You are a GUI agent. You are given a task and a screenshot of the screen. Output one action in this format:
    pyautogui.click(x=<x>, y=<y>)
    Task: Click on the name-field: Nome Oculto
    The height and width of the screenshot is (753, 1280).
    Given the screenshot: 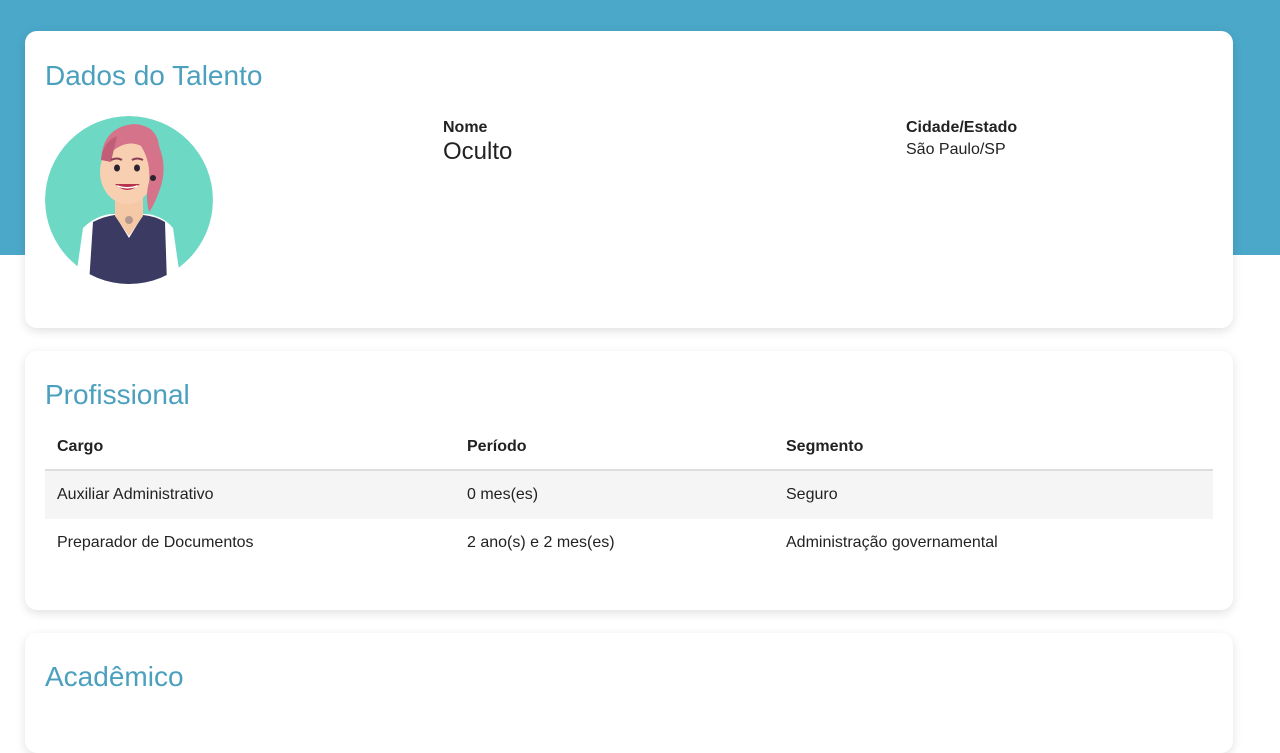 What is the action you would take?
    pyautogui.click(x=477, y=143)
    